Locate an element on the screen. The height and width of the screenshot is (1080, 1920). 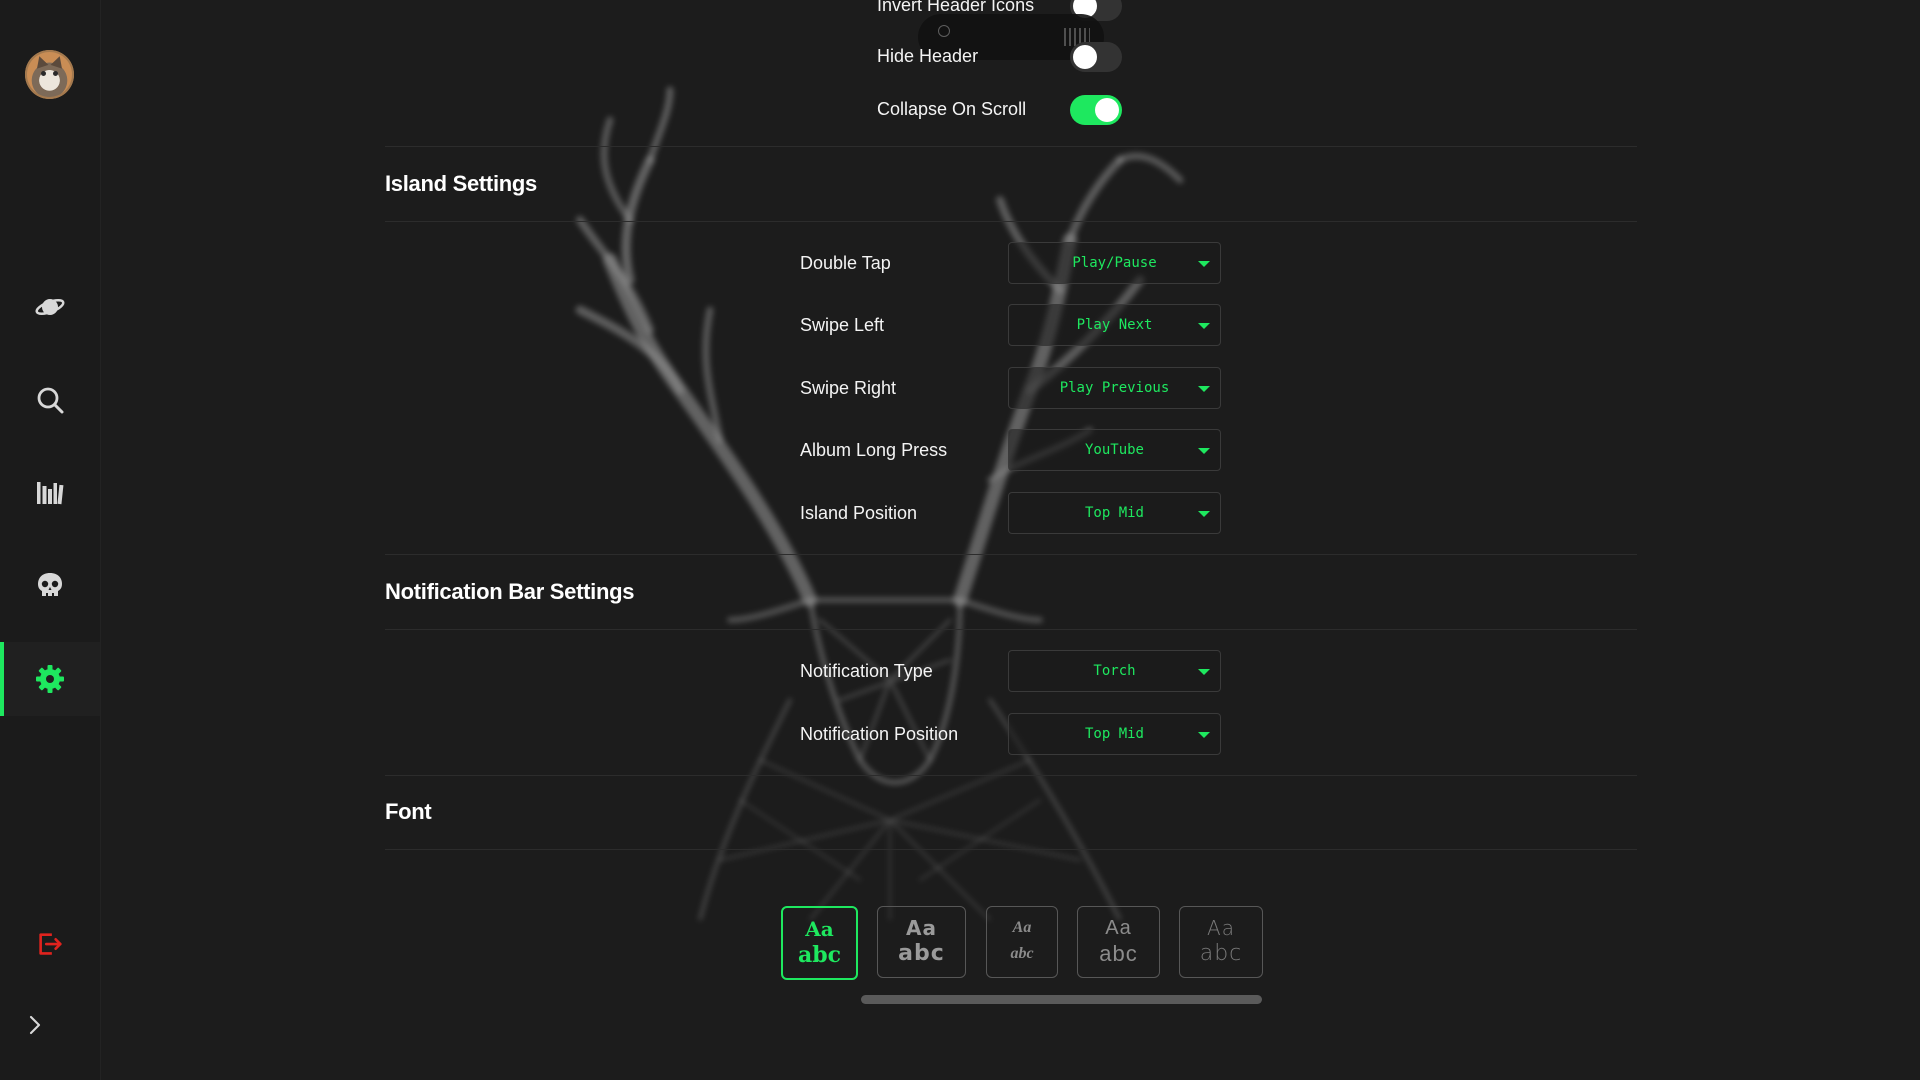
sidebar-item-skull is located at coordinates (50, 586).